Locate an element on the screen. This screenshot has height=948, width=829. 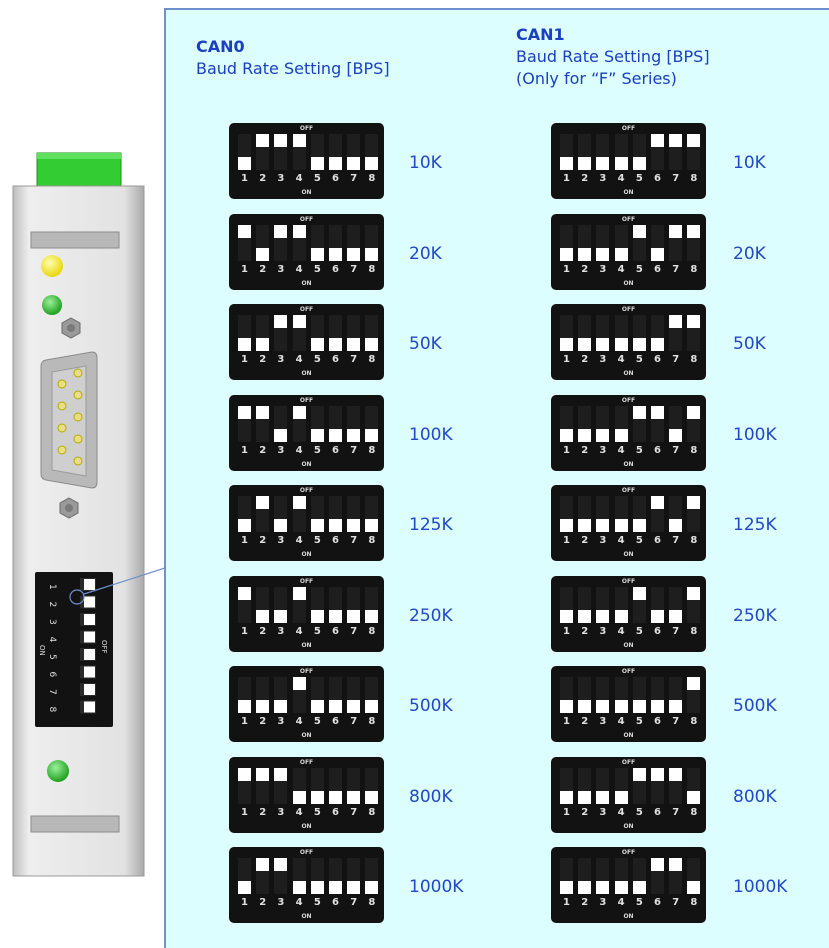
can1-note: (Only for “F” Series) is located at coordinates (596, 78).